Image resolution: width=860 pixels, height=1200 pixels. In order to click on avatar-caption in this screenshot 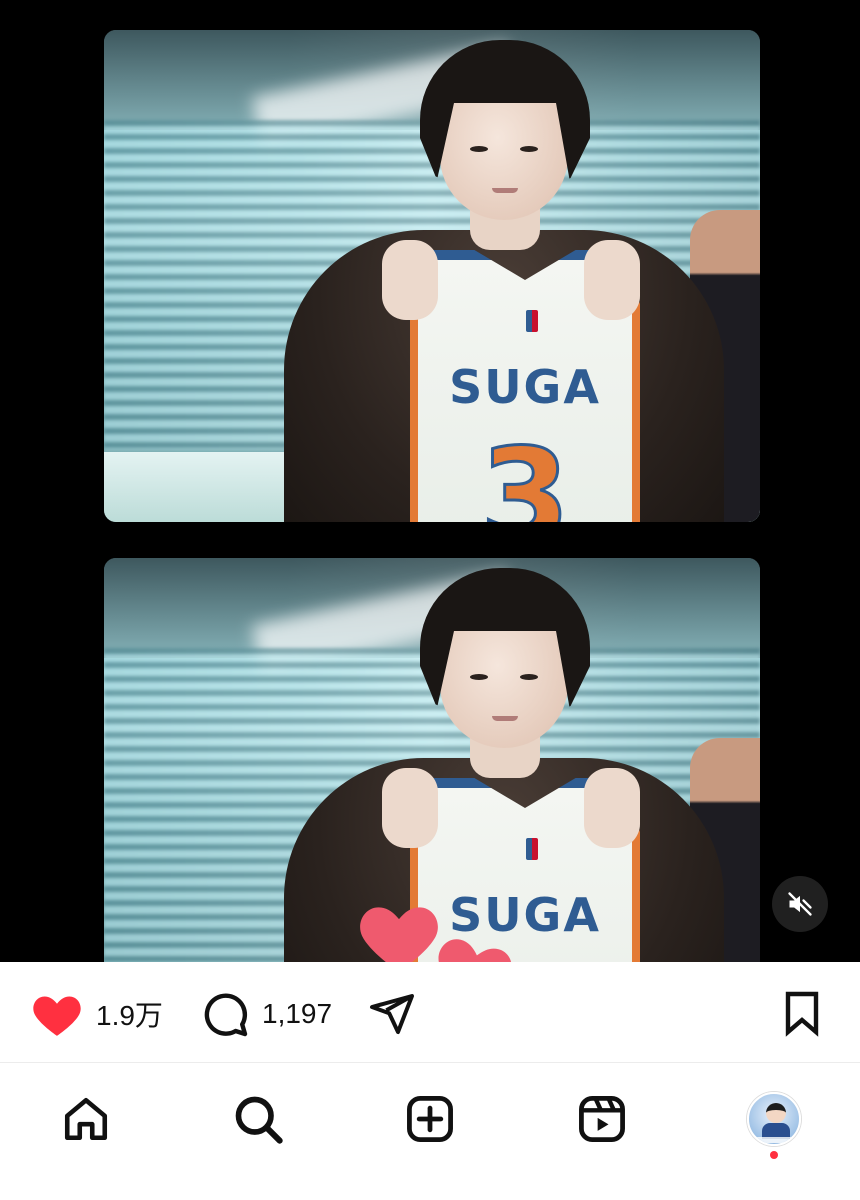, I will do `click(776, 1140)`.